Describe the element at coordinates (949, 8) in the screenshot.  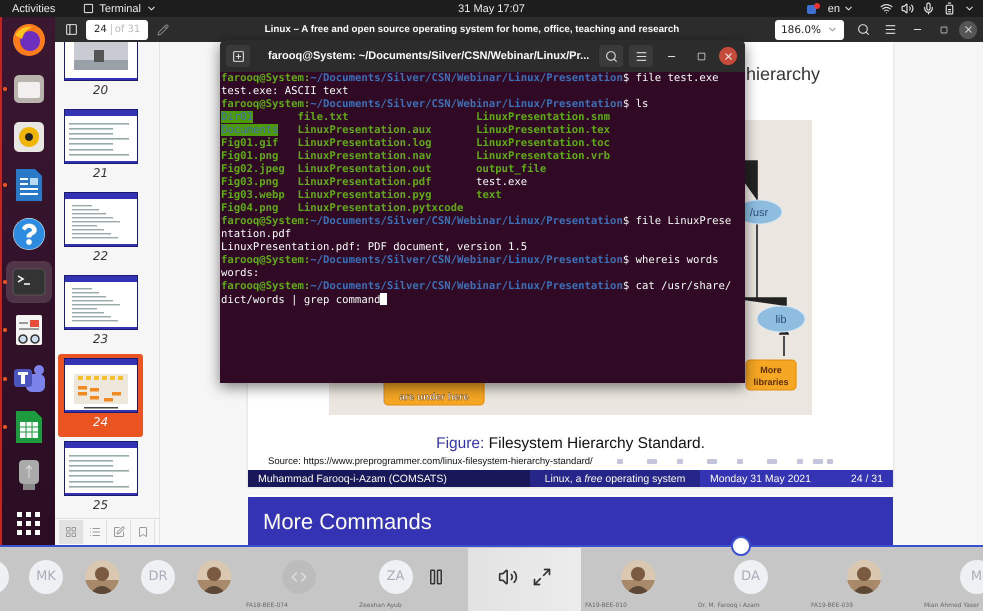
I see `battery-icon` at that location.